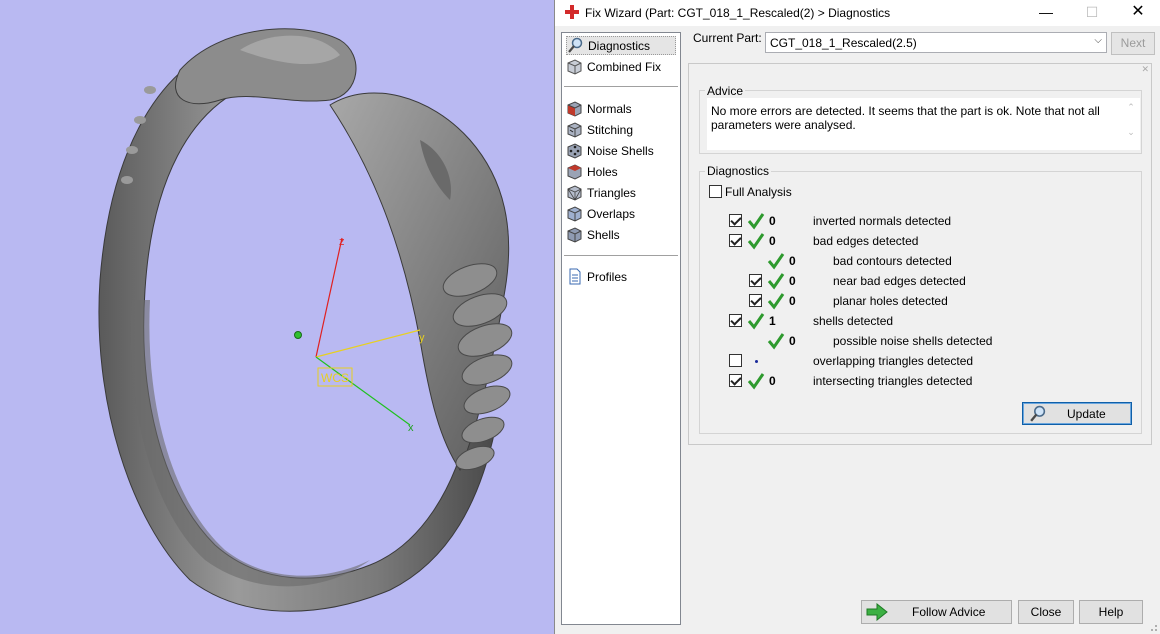  I want to click on nav-label: Diagnostics, so click(619, 45).